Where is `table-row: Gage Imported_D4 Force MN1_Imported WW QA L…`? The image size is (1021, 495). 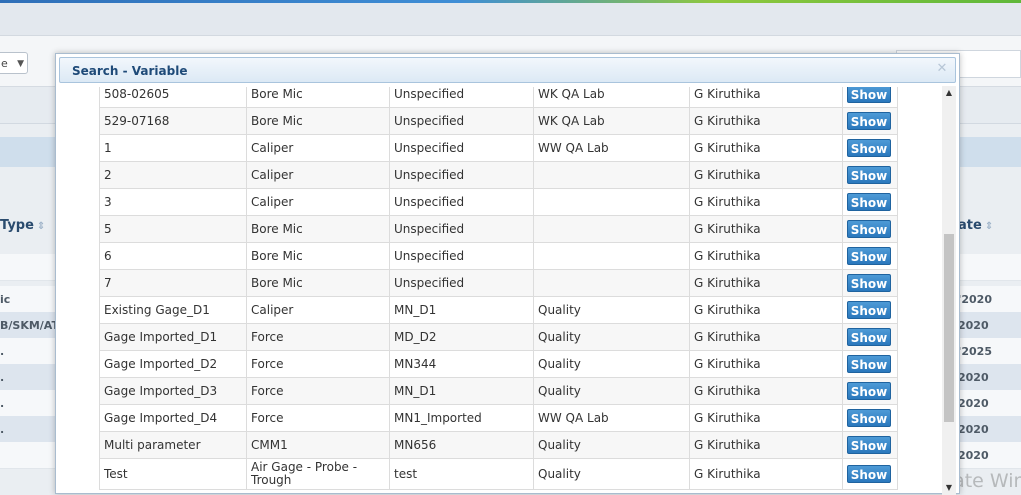
table-row: Gage Imported_D4 Force MN1_Imported WW QA L… is located at coordinates (498, 418).